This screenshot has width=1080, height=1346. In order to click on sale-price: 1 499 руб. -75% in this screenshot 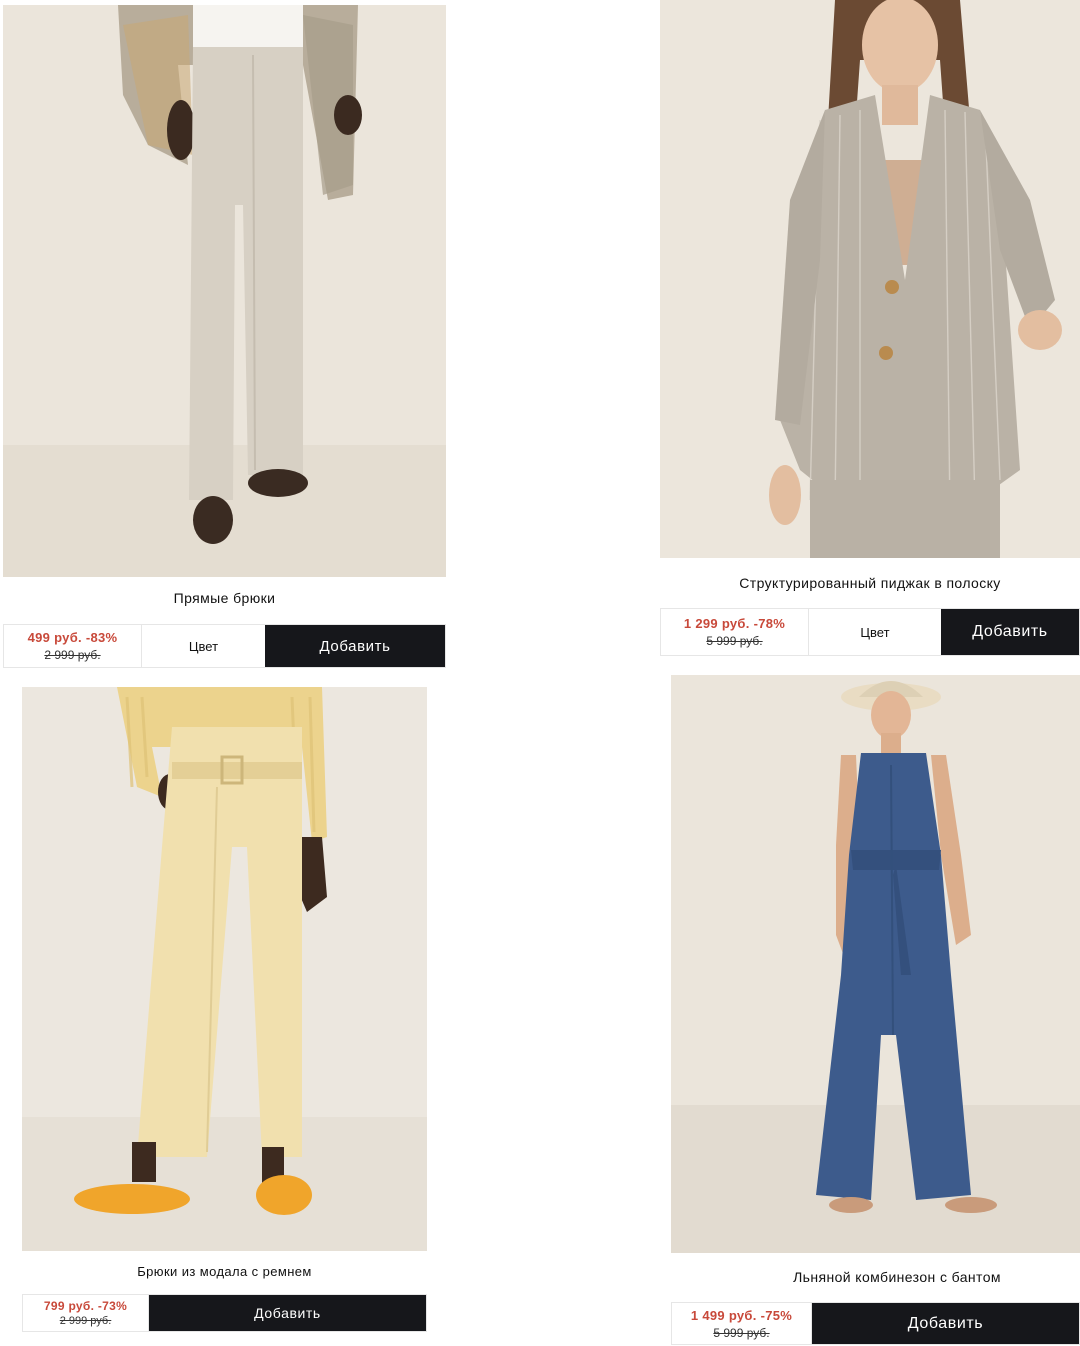, I will do `click(741, 1315)`.